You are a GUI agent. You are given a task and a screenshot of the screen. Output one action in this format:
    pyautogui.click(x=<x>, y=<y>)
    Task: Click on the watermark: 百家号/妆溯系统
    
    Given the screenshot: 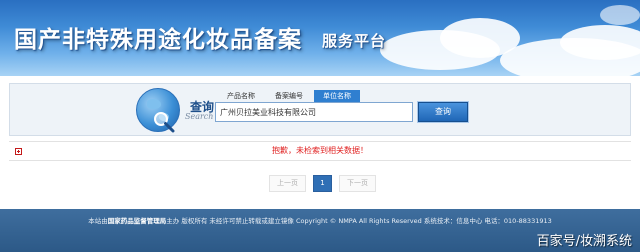 What is the action you would take?
    pyautogui.click(x=584, y=241)
    